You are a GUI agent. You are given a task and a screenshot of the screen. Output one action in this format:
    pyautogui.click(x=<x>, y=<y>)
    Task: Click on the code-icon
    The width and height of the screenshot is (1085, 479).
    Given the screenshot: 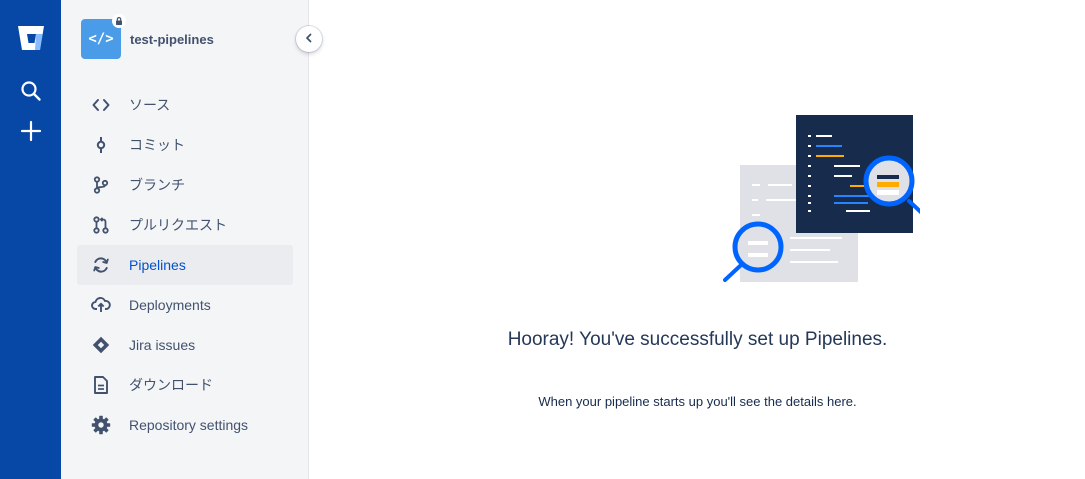 What is the action you would take?
    pyautogui.click(x=101, y=105)
    